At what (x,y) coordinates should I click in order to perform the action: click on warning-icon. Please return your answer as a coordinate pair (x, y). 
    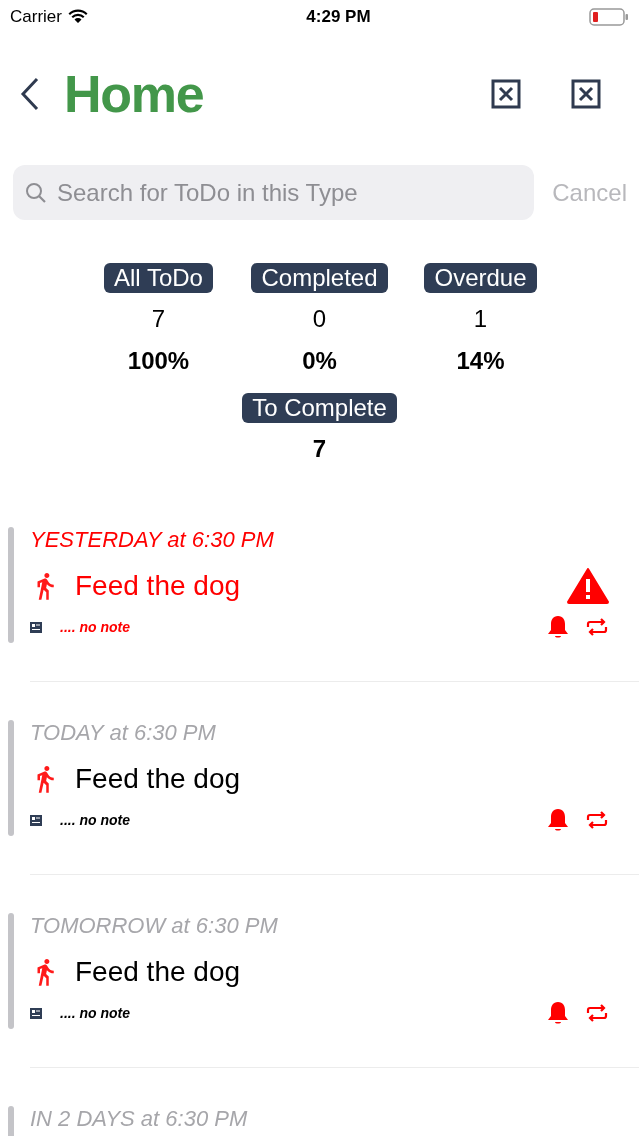
    Looking at the image, I should click on (588, 586).